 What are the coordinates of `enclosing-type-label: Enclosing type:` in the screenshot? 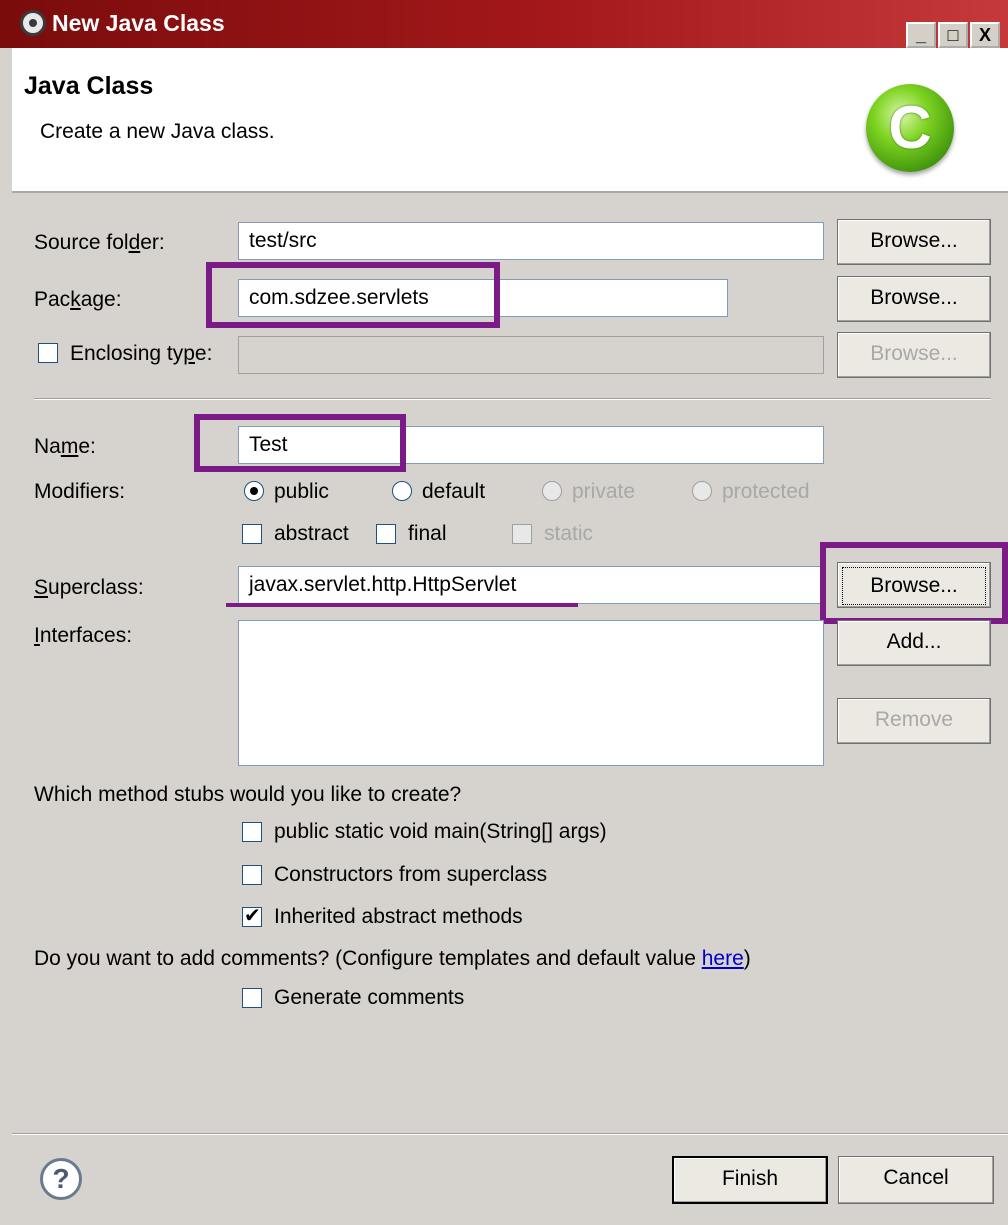 It's located at (141, 353).